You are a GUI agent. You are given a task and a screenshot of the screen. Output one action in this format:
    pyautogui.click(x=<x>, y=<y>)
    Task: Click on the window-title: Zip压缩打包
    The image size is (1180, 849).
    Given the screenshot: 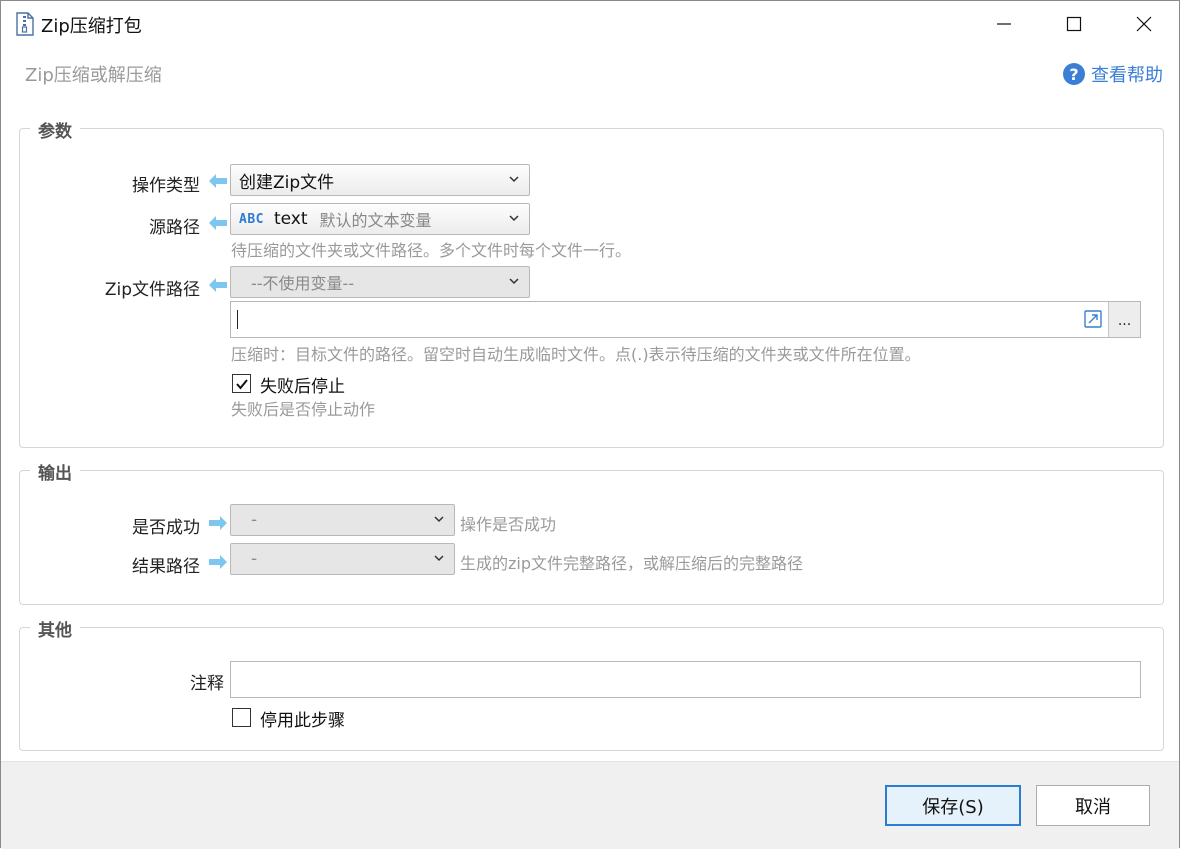 What is the action you would take?
    pyautogui.click(x=91, y=26)
    